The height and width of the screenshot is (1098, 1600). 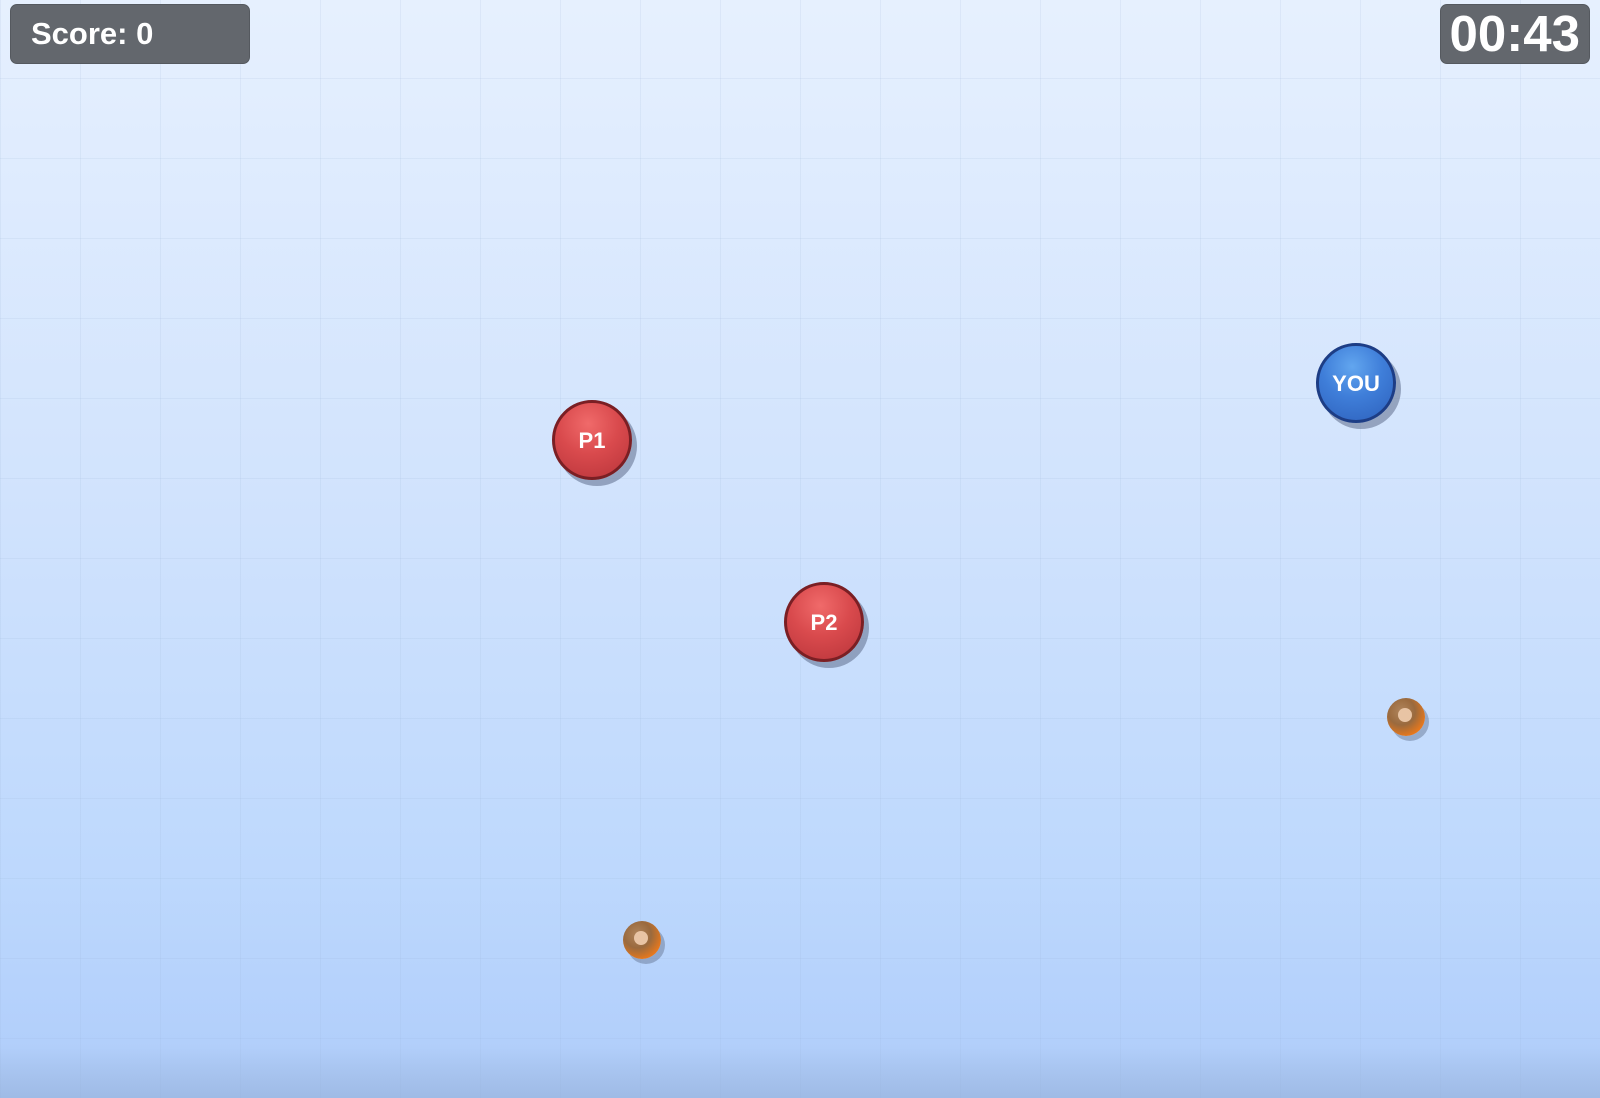 What do you see at coordinates (1356, 383) in the screenshot?
I see `player-token-you: YOU` at bounding box center [1356, 383].